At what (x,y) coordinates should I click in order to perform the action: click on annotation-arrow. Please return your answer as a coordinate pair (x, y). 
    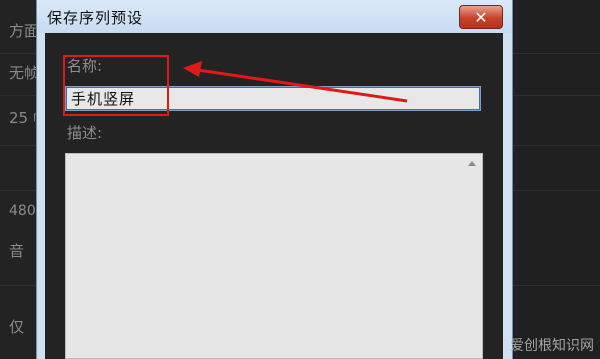
    Looking at the image, I should click on (295, 82).